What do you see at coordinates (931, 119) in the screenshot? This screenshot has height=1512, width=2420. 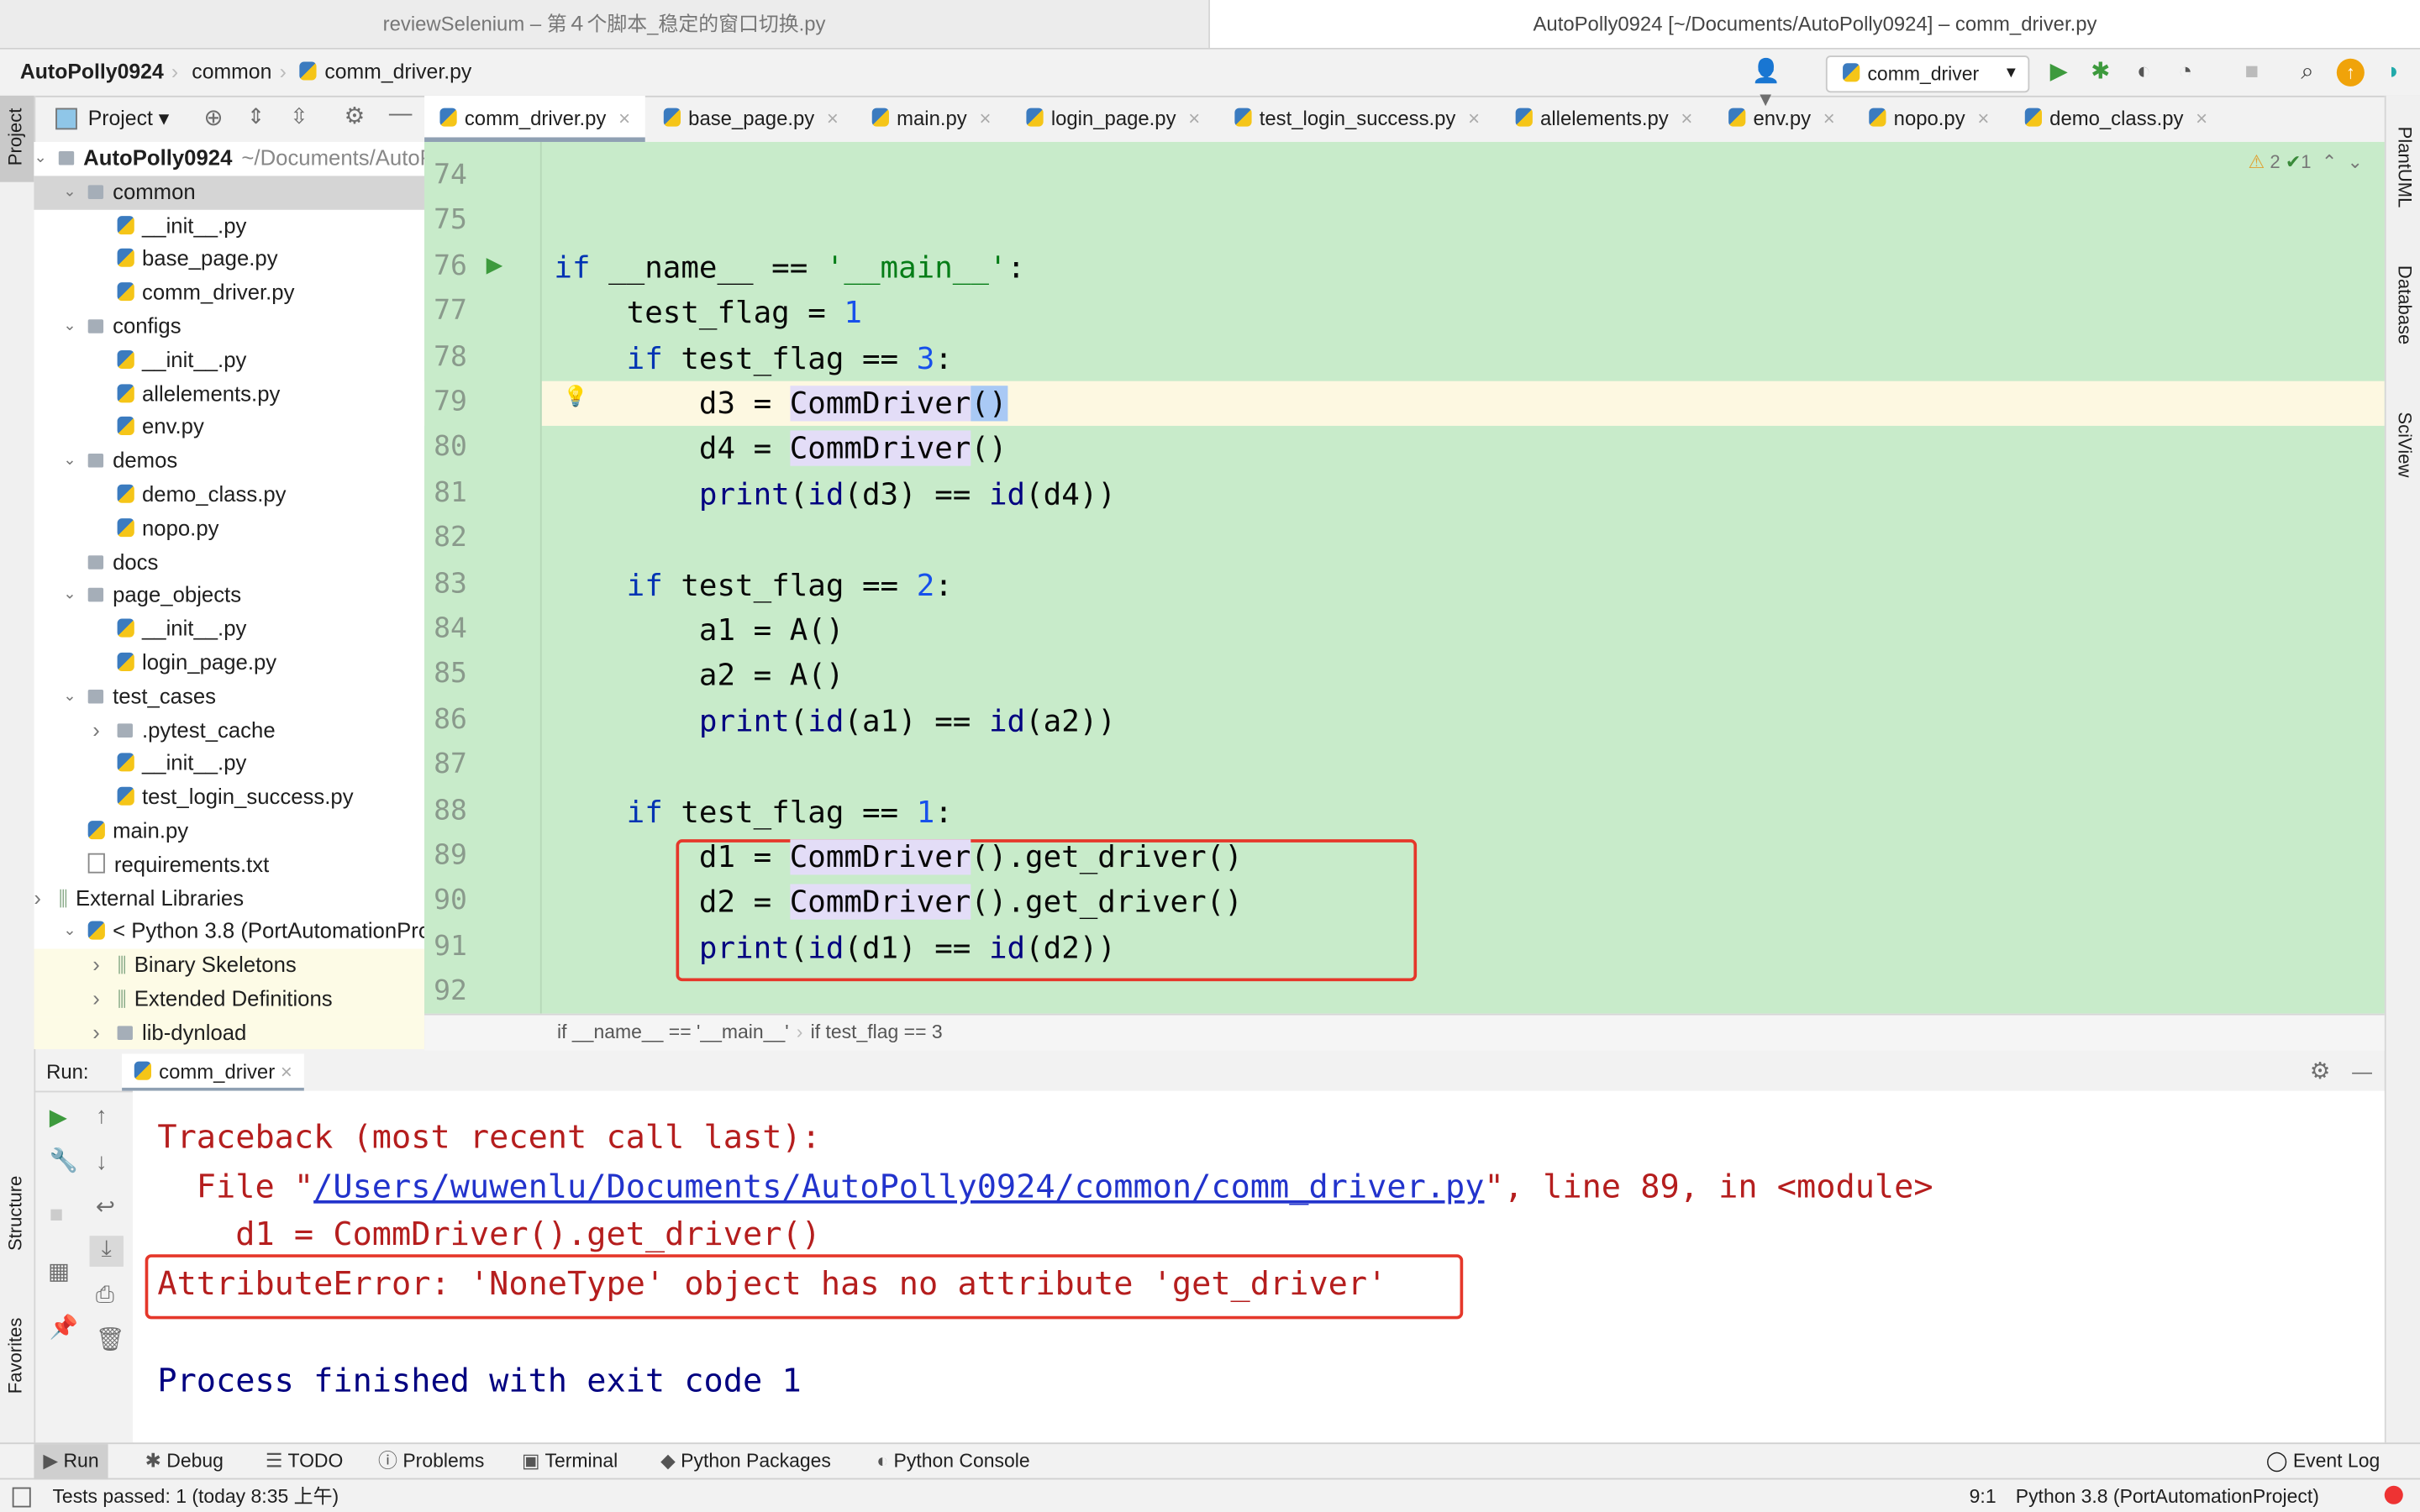 I see `editor-tab: main.py ×` at bounding box center [931, 119].